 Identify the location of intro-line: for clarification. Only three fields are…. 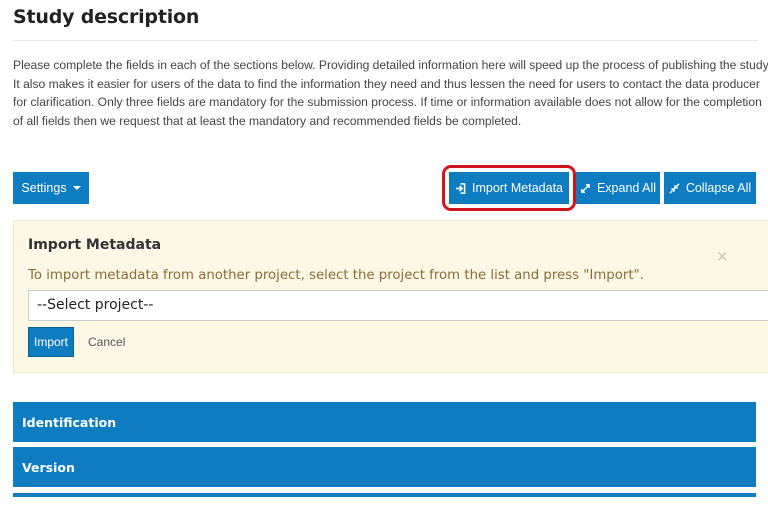
(387, 102).